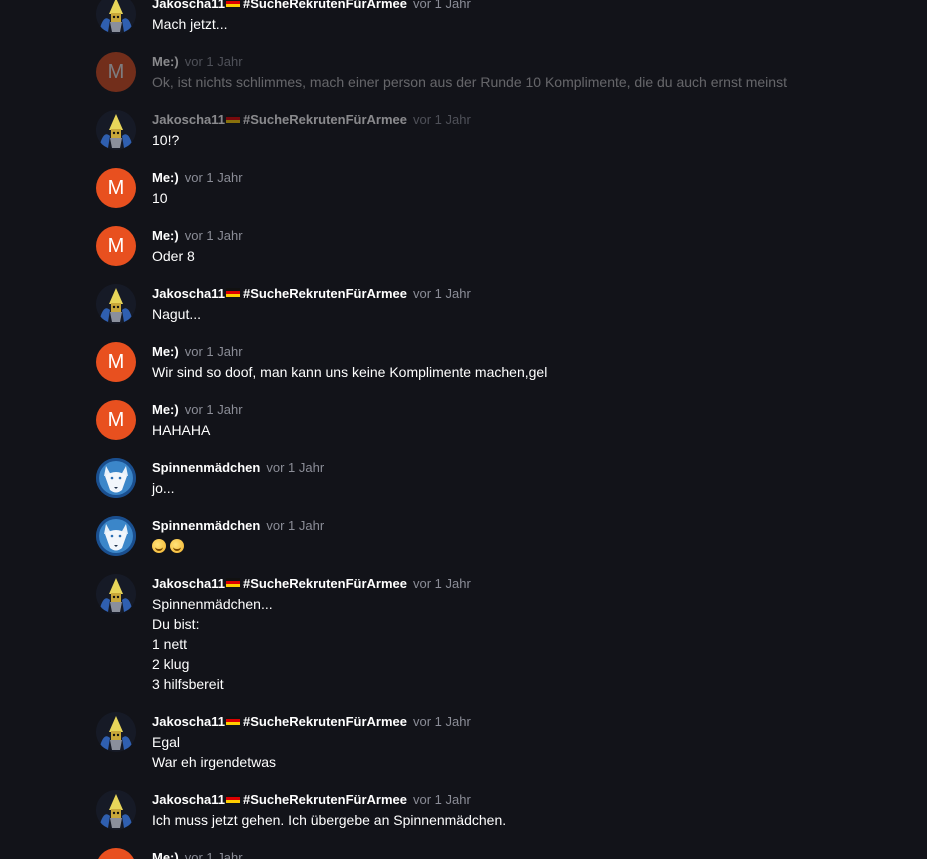  I want to click on message-text: Egal War eh irgendetwas, so click(214, 752).